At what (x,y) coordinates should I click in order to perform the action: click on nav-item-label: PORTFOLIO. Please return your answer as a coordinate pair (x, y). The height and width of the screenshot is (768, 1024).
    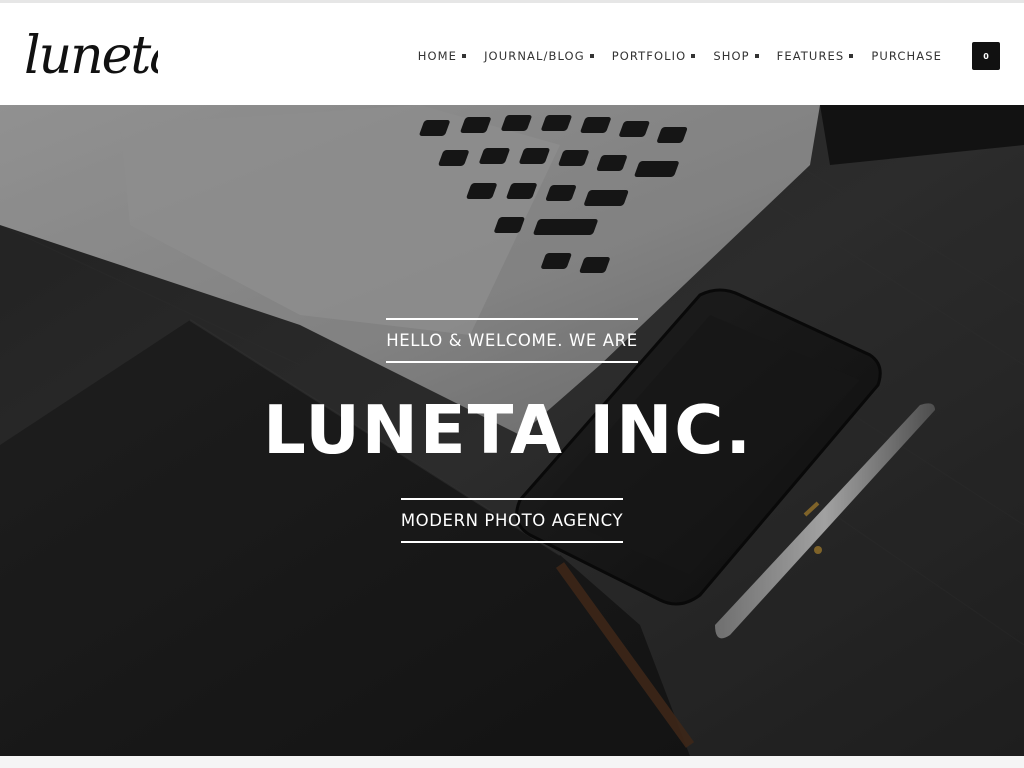
    Looking at the image, I should click on (649, 56).